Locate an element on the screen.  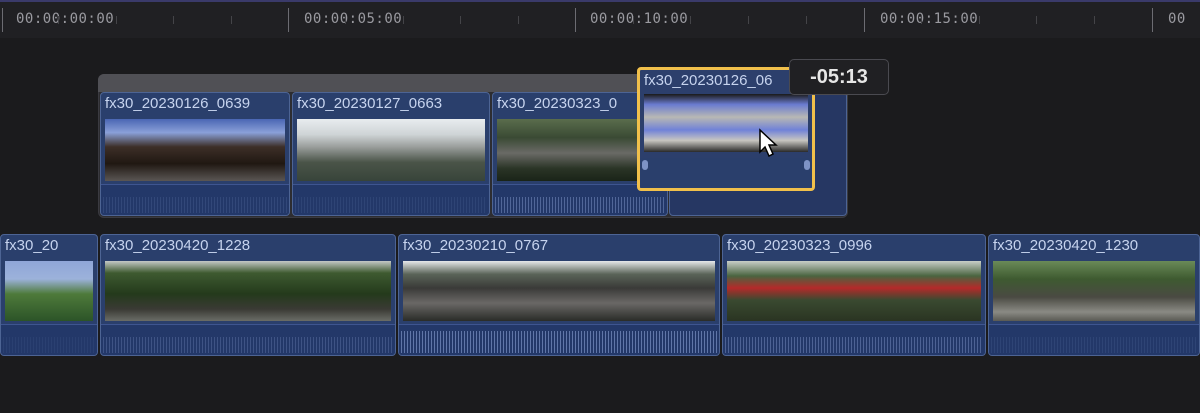
clip-name: fx30_20230420_1230 is located at coordinates (1066, 245).